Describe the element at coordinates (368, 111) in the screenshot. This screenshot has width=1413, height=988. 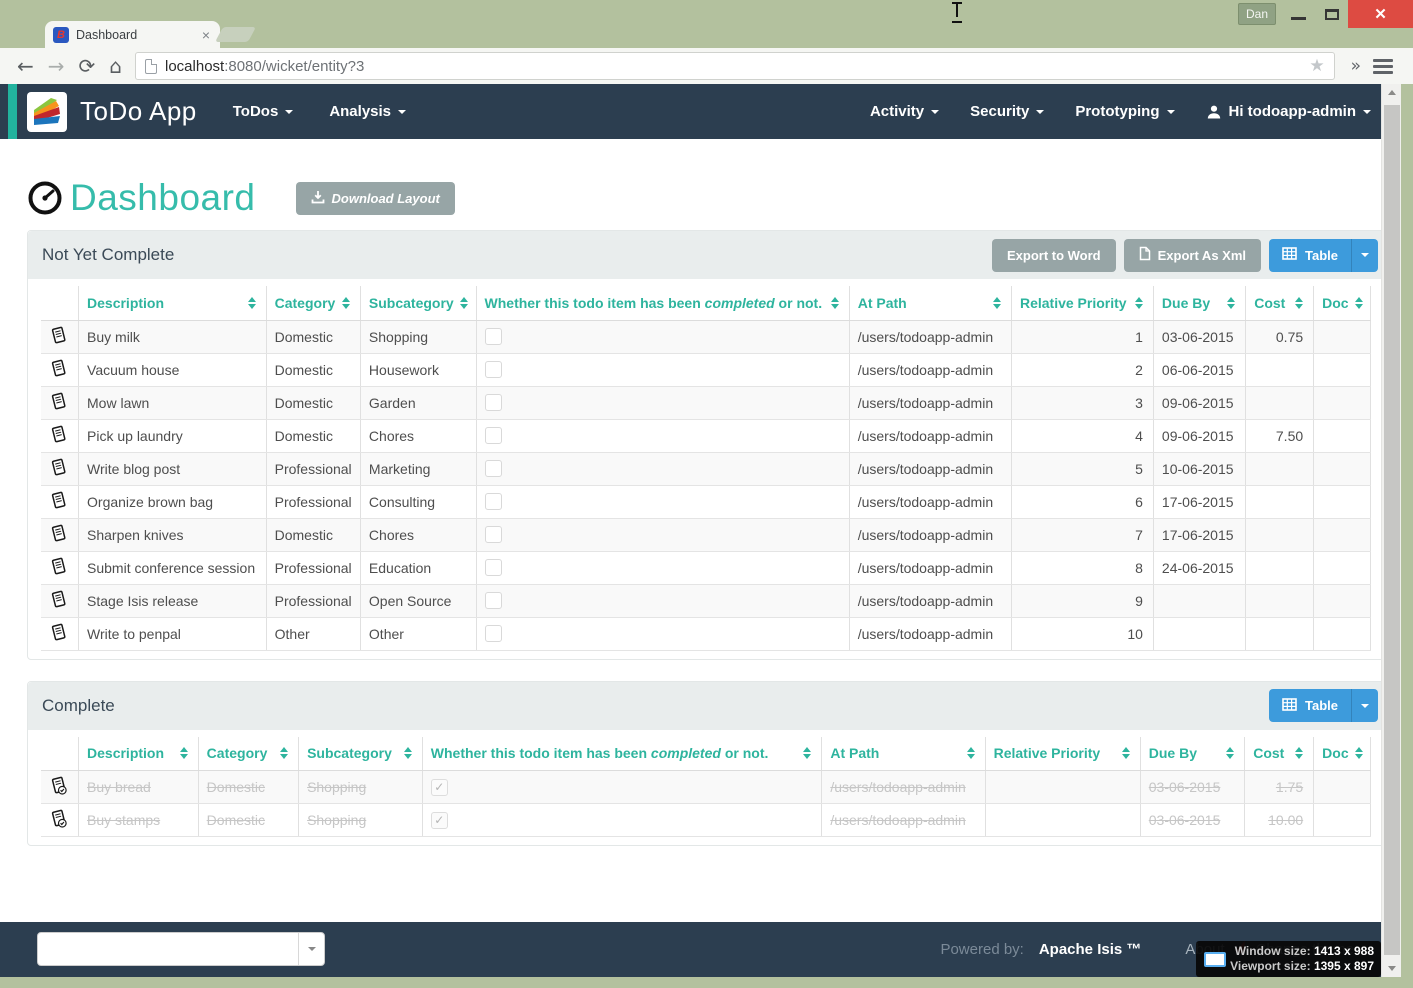
I see `menu-analysis: Analysis` at that location.